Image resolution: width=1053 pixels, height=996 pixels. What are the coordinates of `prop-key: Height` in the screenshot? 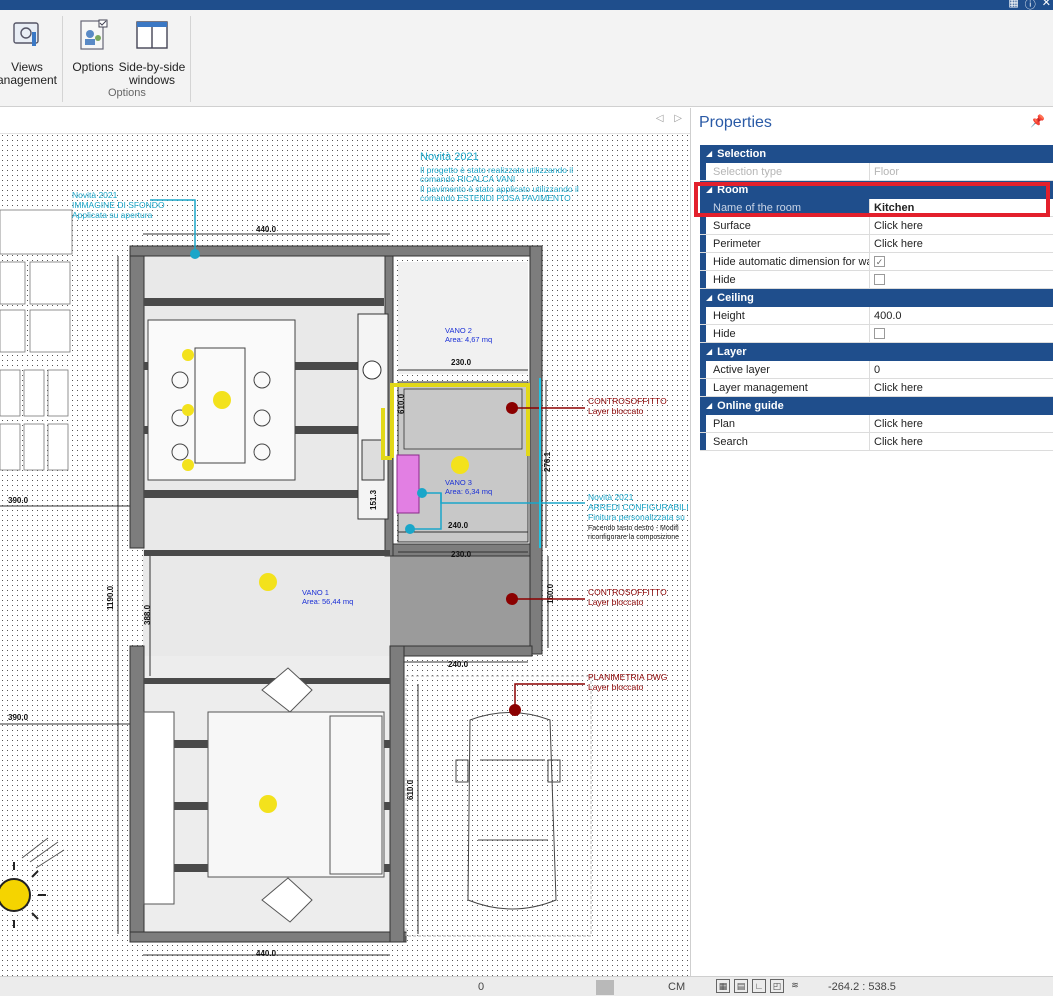 It's located at (785, 315).